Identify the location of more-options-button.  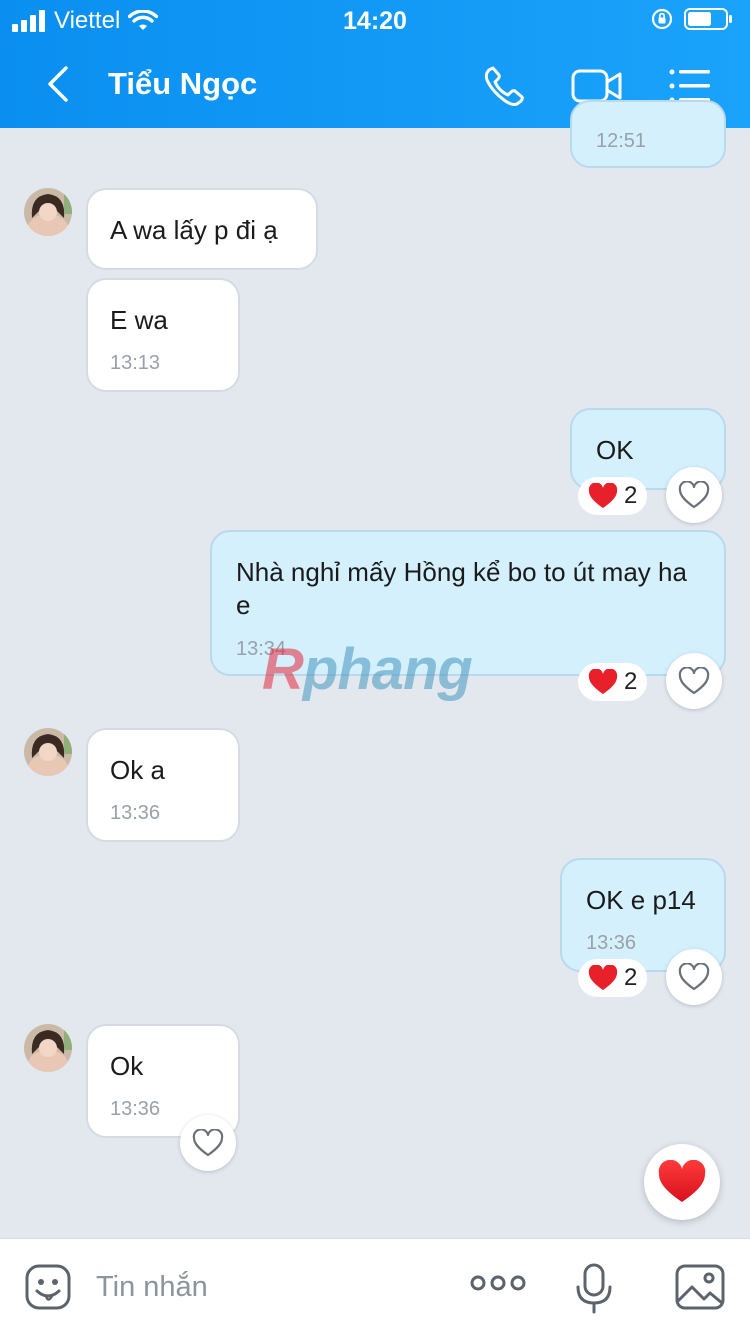
(498, 1285).